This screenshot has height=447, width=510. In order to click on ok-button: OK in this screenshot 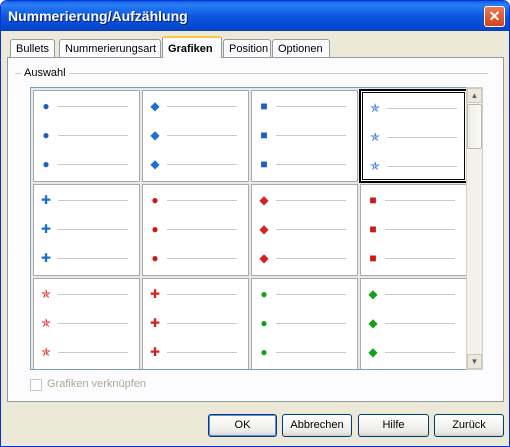, I will do `click(242, 425)`.